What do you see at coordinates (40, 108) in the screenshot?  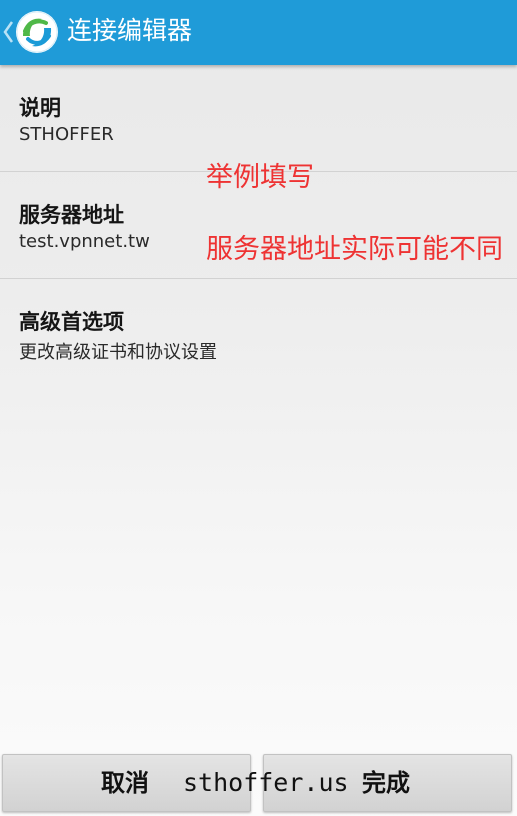 I see `description-title: 说明` at bounding box center [40, 108].